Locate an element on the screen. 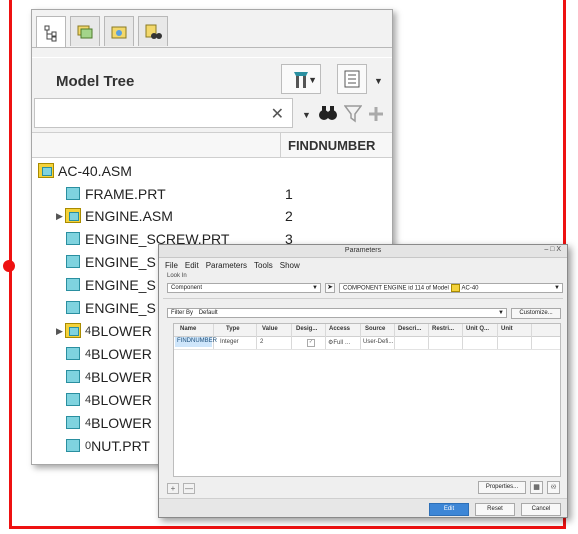  search-input: ✕ is located at coordinates (163, 113).